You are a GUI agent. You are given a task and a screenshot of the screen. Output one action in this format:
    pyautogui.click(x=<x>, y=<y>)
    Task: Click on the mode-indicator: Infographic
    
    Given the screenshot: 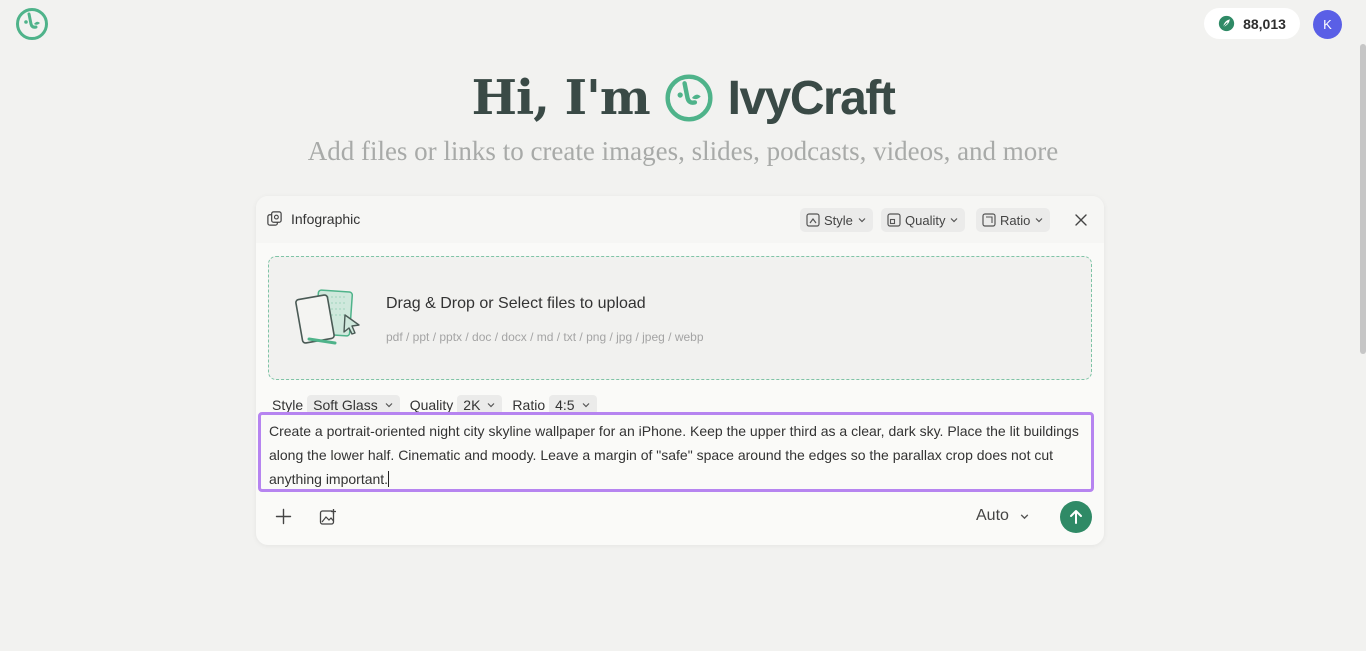 What is the action you would take?
    pyautogui.click(x=313, y=218)
    